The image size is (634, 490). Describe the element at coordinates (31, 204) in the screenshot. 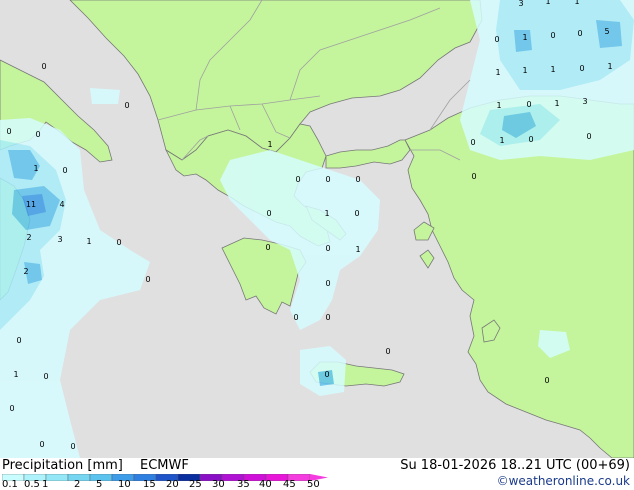

I see `point-value: 11` at that location.